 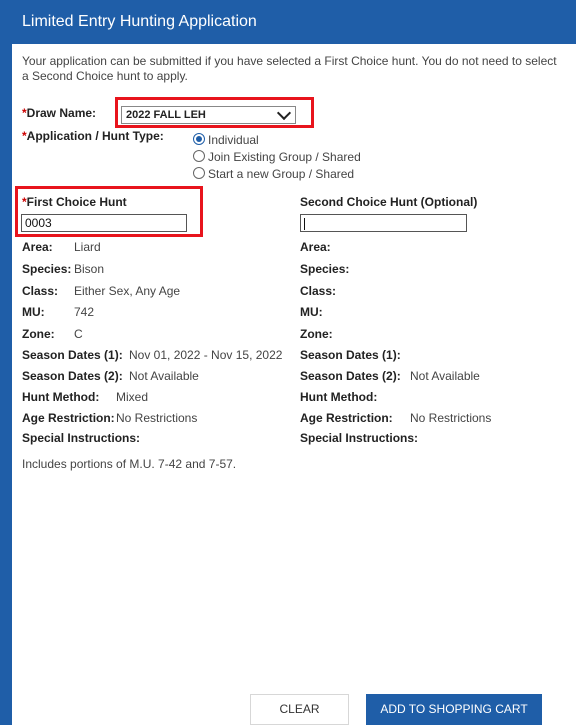 What do you see at coordinates (127, 291) in the screenshot?
I see `fc-class-value: Either Sex, Any Age` at bounding box center [127, 291].